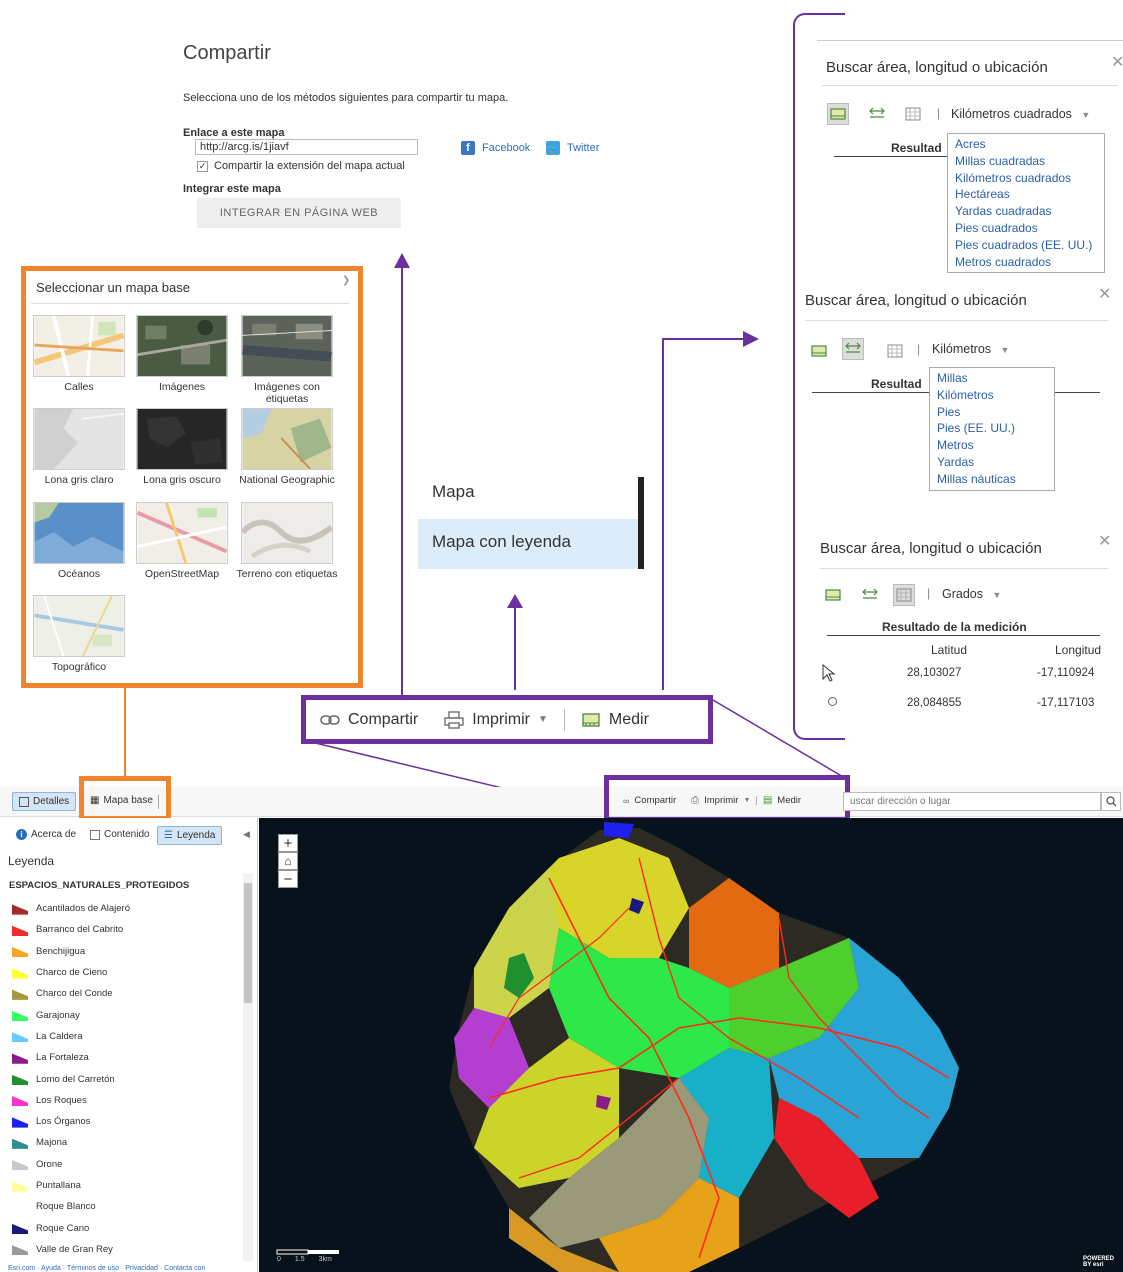 The width and height of the screenshot is (1123, 1272). I want to click on legend-item: Lomo del Carretón, so click(124, 1078).